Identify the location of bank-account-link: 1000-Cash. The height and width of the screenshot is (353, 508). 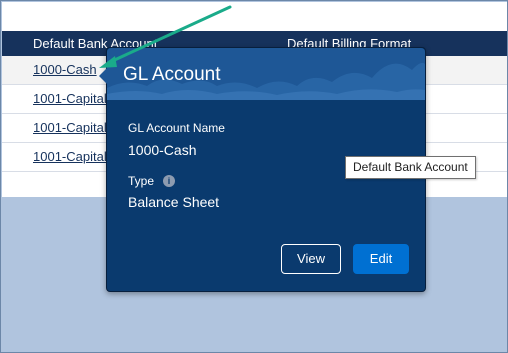
(65, 69).